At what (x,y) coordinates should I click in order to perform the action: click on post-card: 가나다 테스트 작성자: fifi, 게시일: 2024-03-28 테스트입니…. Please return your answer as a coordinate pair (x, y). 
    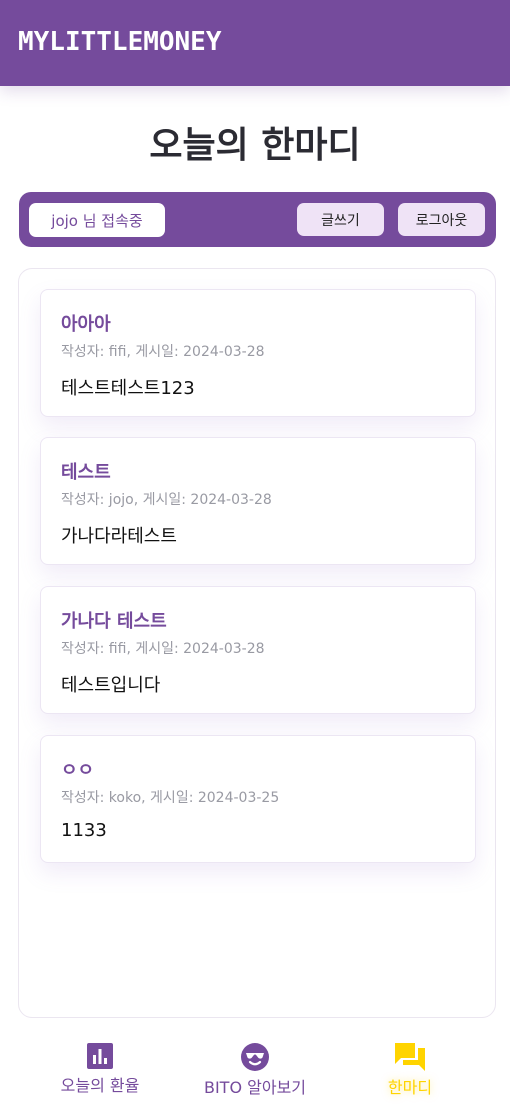
    Looking at the image, I should click on (258, 650).